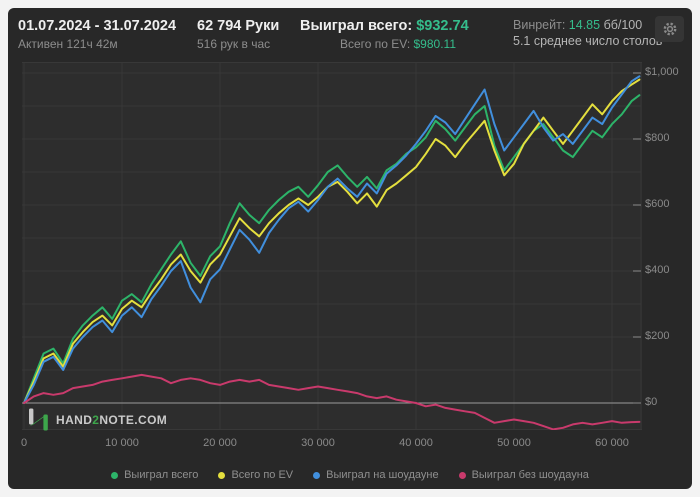 This screenshot has width=700, height=497. I want to click on legend-item-2: Выиграл на шоудауне, so click(376, 475).